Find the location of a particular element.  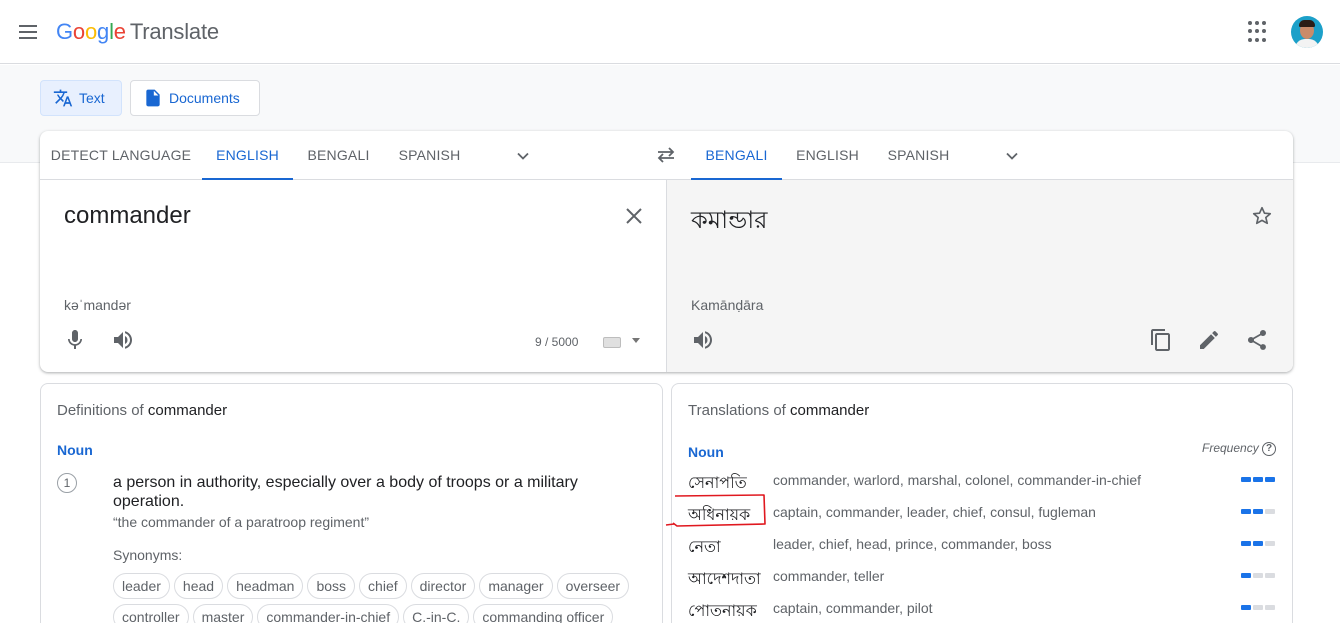

app-header: Google Translate is located at coordinates (670, 32).